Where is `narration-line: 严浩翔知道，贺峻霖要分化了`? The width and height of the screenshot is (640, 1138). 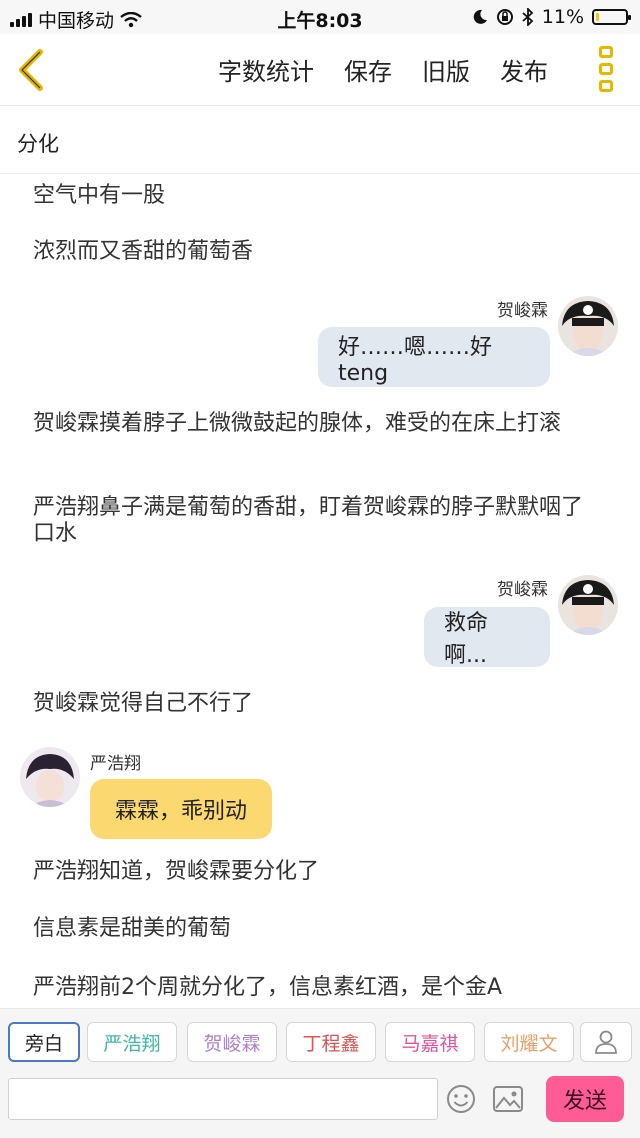
narration-line: 严浩翔知道，贺峻霖要分化了 is located at coordinates (313, 872).